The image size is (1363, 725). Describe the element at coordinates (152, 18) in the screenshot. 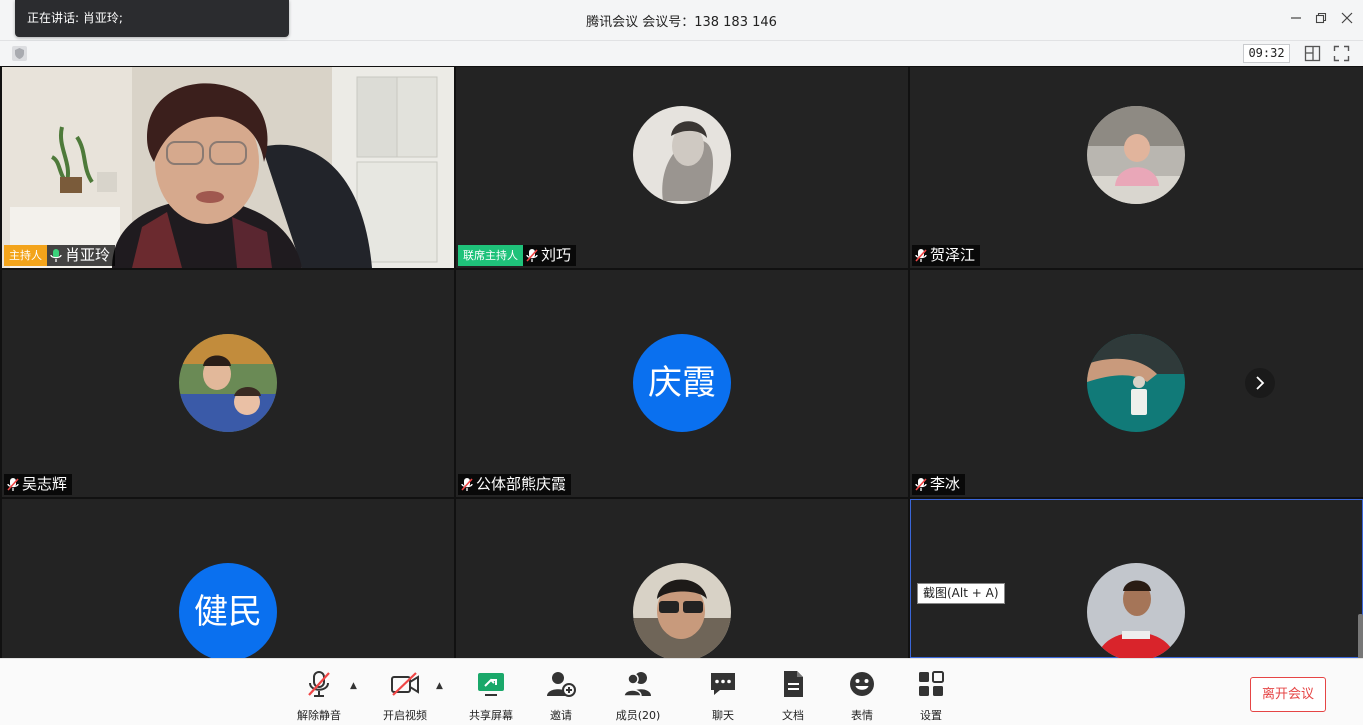

I see `speaking-indicator: 正在讲话: 肖亚玲;` at that location.